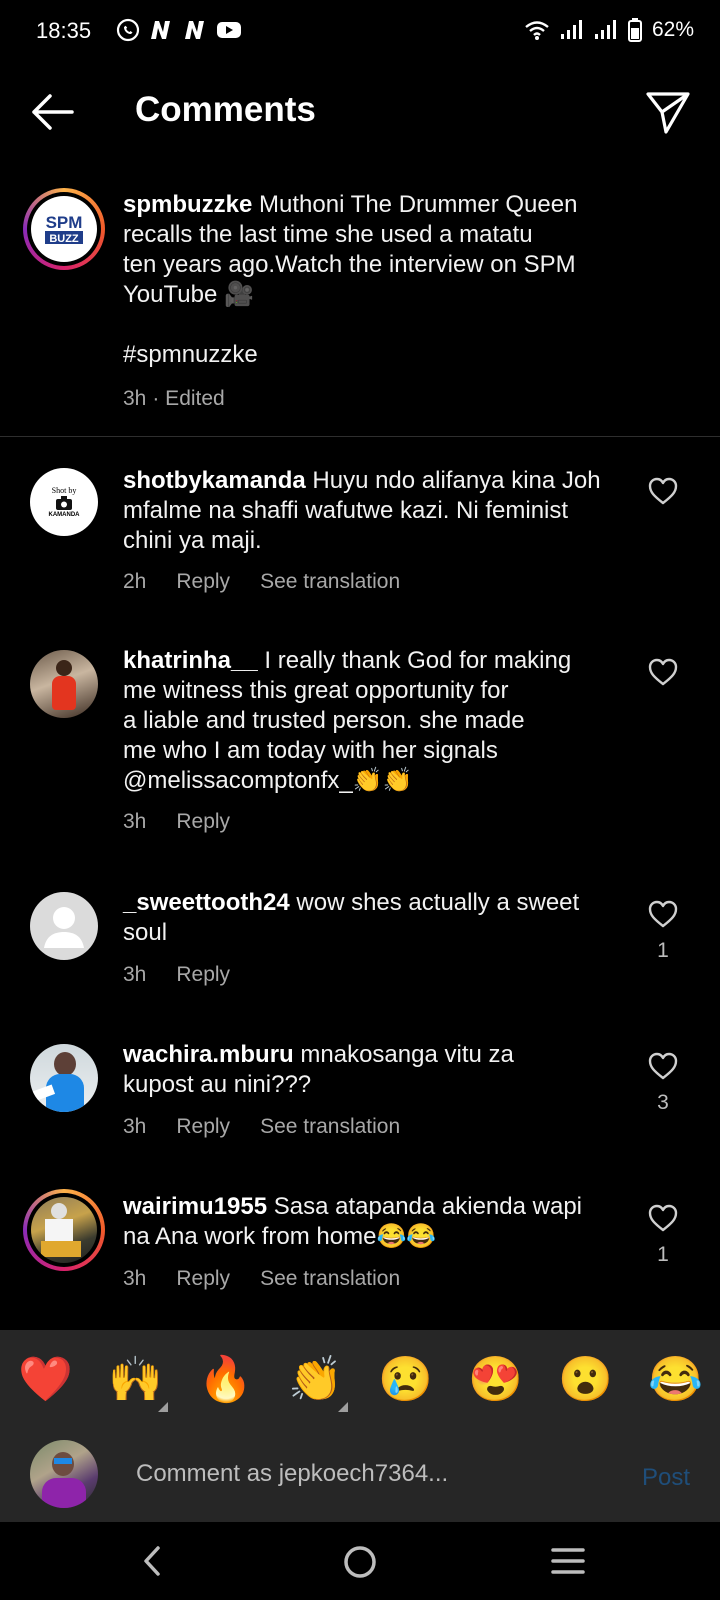 This screenshot has width=720, height=1600. What do you see at coordinates (145, 932) in the screenshot?
I see `comment-line: soul` at bounding box center [145, 932].